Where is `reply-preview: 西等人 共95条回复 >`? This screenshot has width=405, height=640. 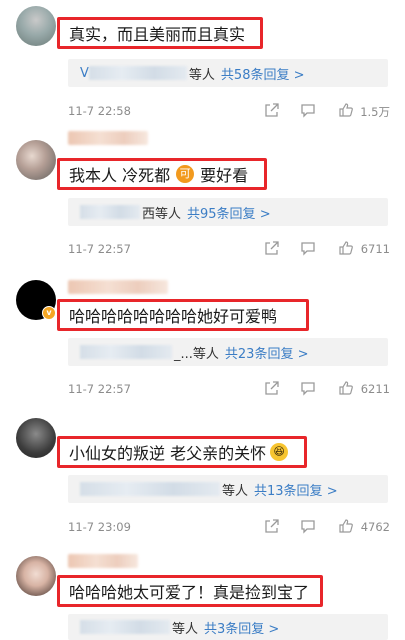 reply-preview: 西等人 共95条回复 > is located at coordinates (228, 212).